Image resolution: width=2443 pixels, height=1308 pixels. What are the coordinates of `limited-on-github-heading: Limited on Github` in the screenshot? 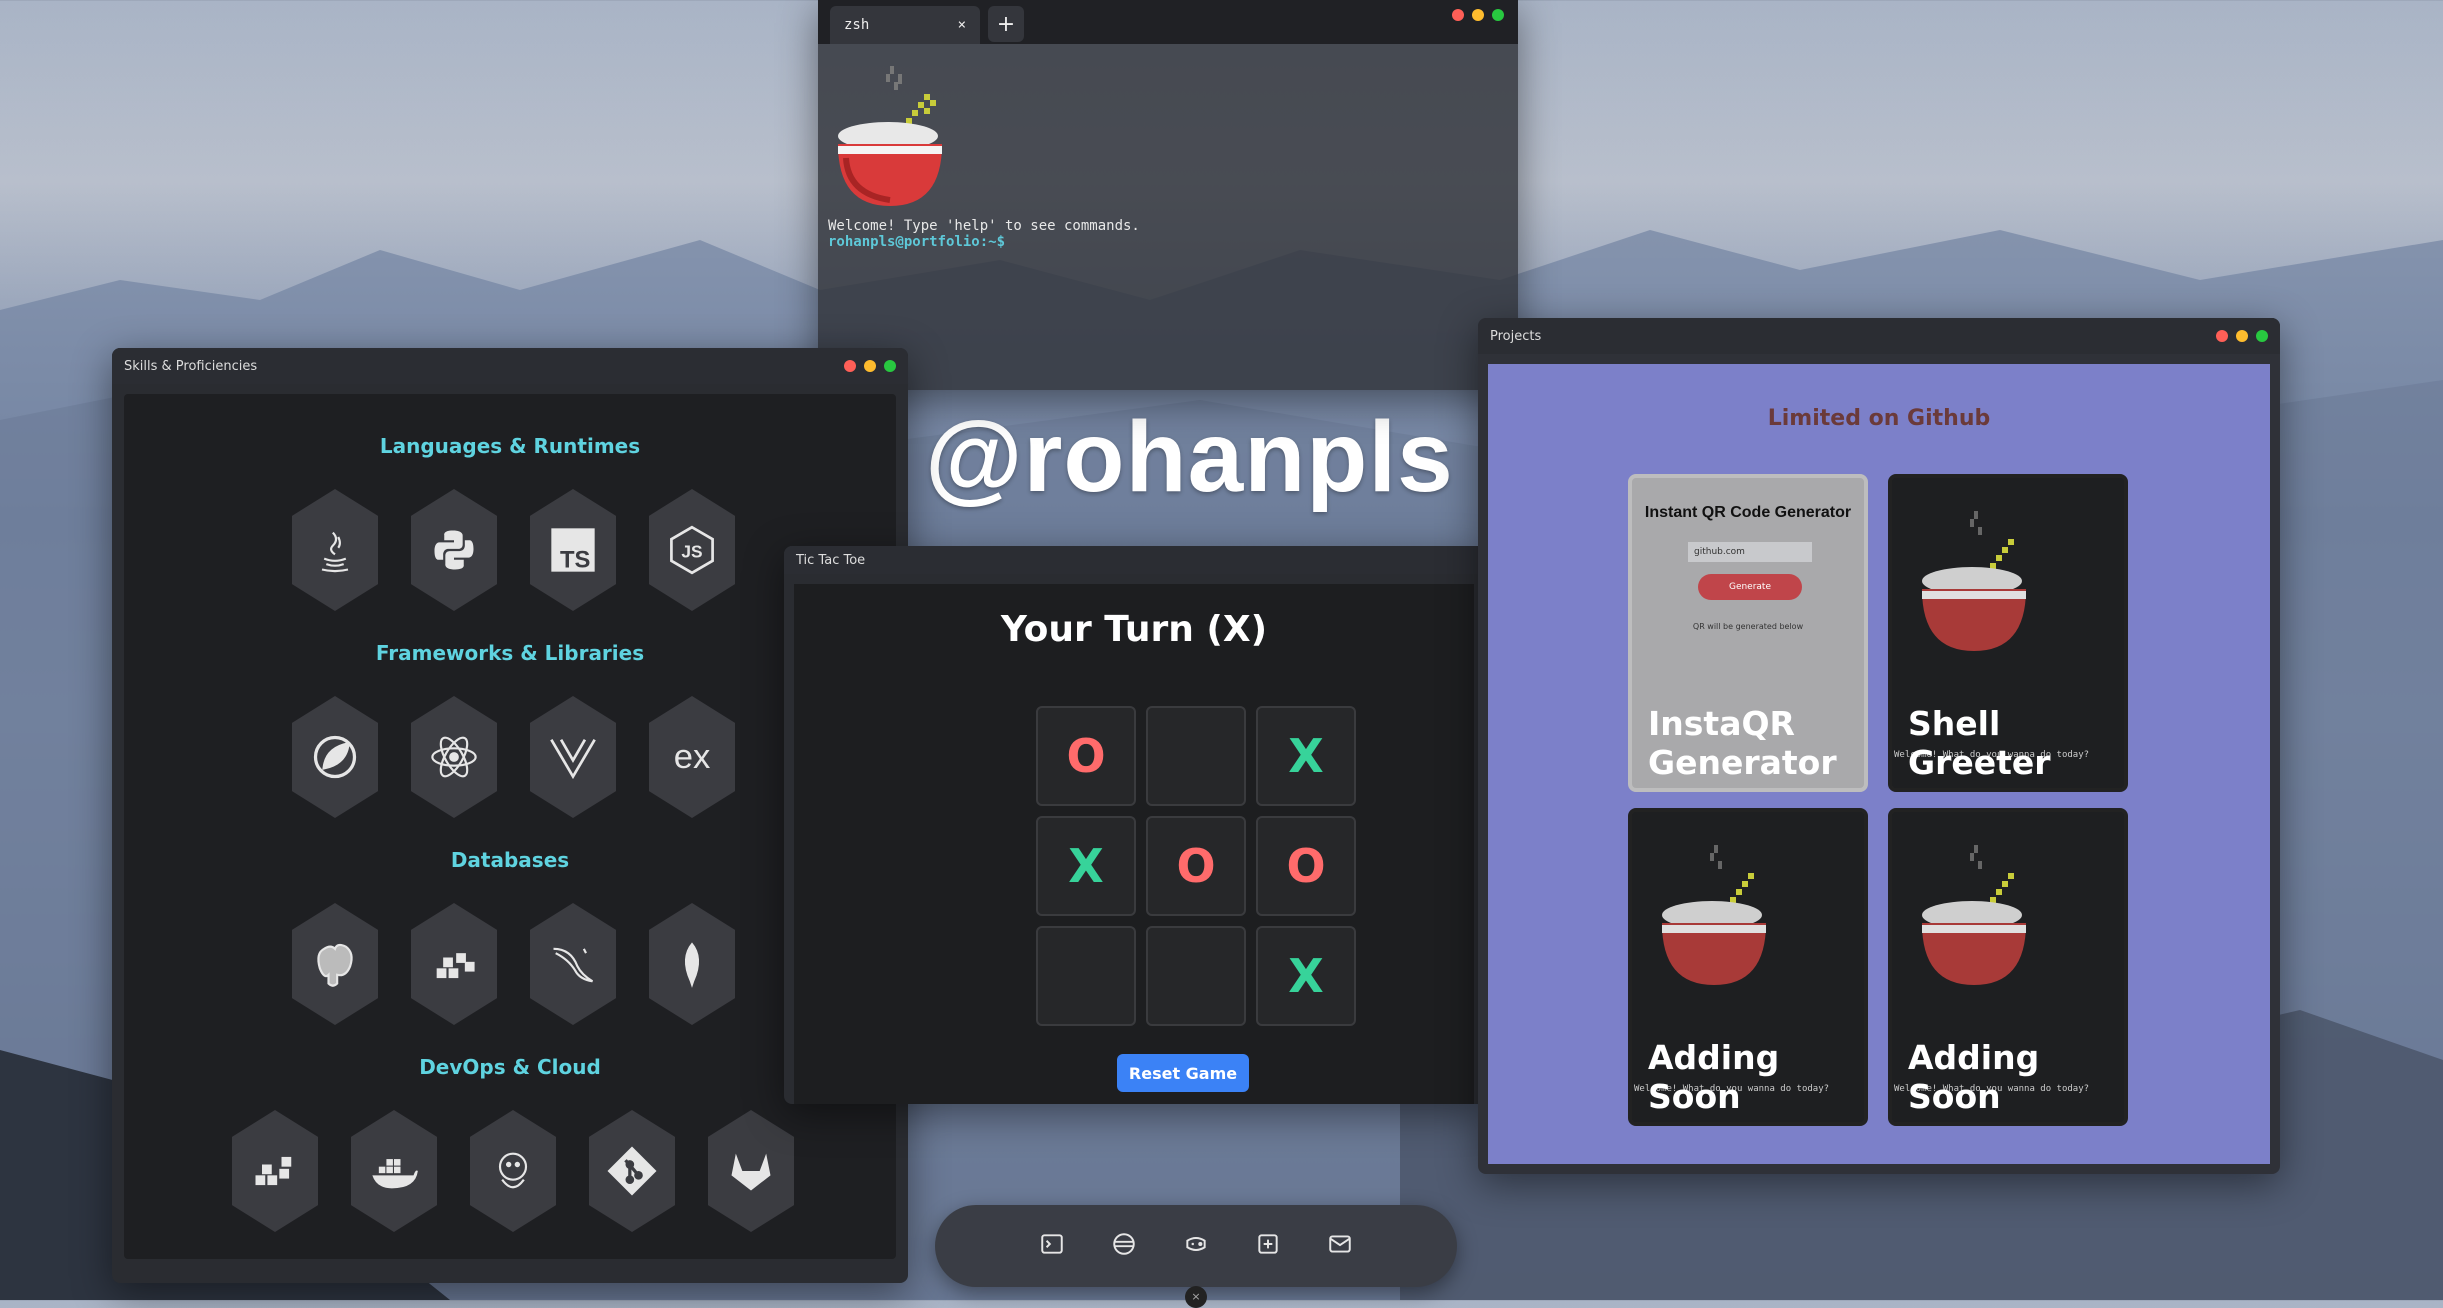 It's located at (1879, 418).